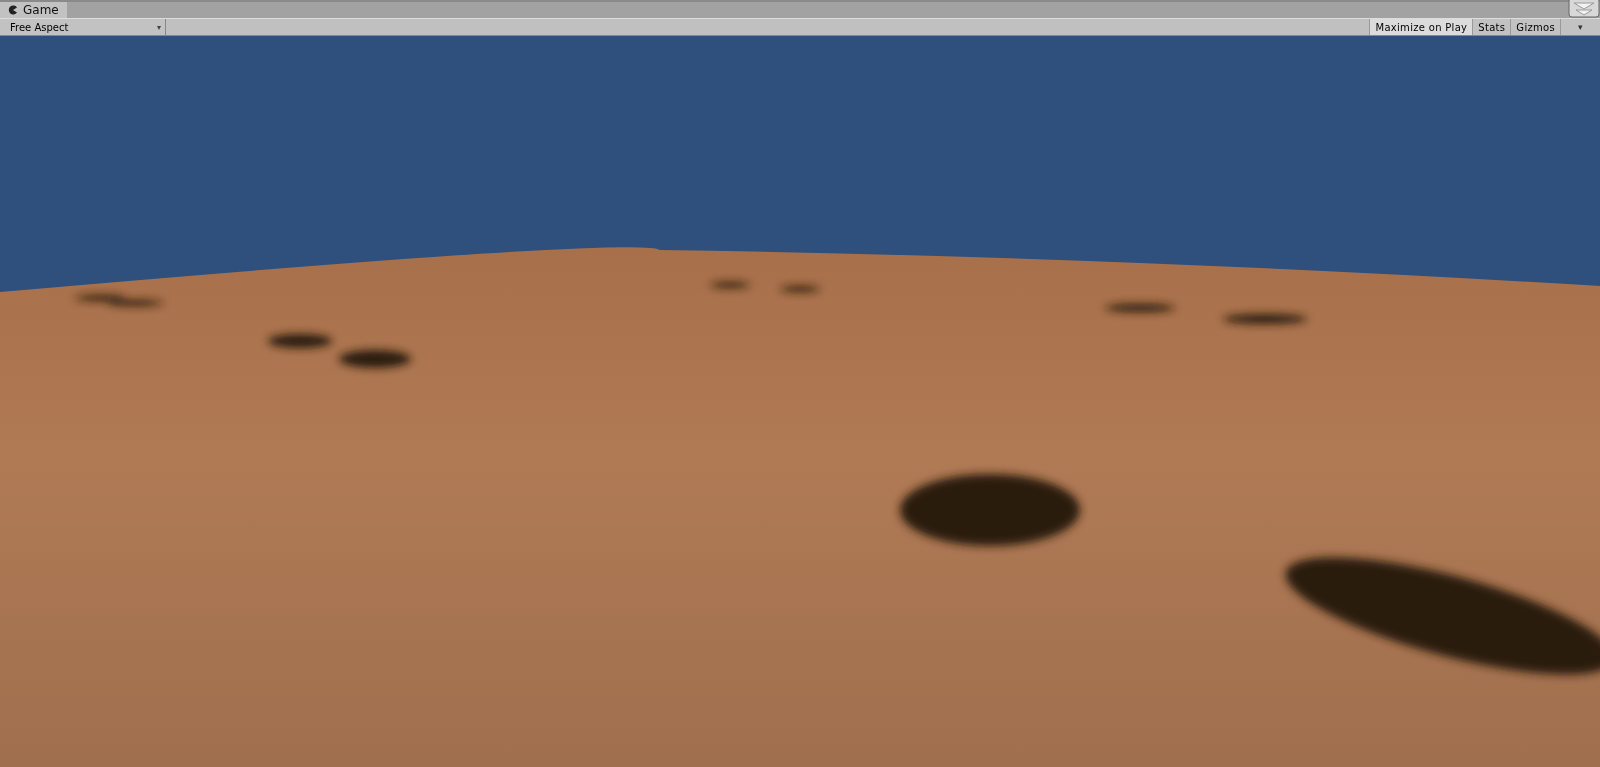 This screenshot has width=1600, height=767. Describe the element at coordinates (1584, 9) in the screenshot. I see `down-arrow-icon` at that location.